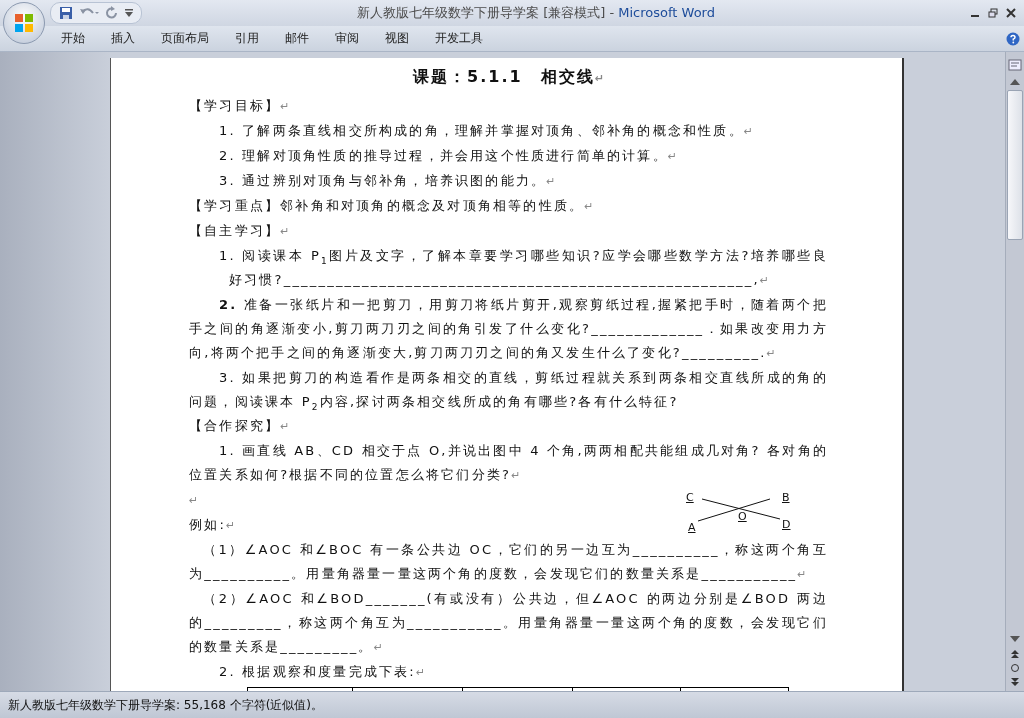 This screenshot has width=1024, height=718. Describe the element at coordinates (129, 13) in the screenshot. I see `customize-caret-icon` at that location.